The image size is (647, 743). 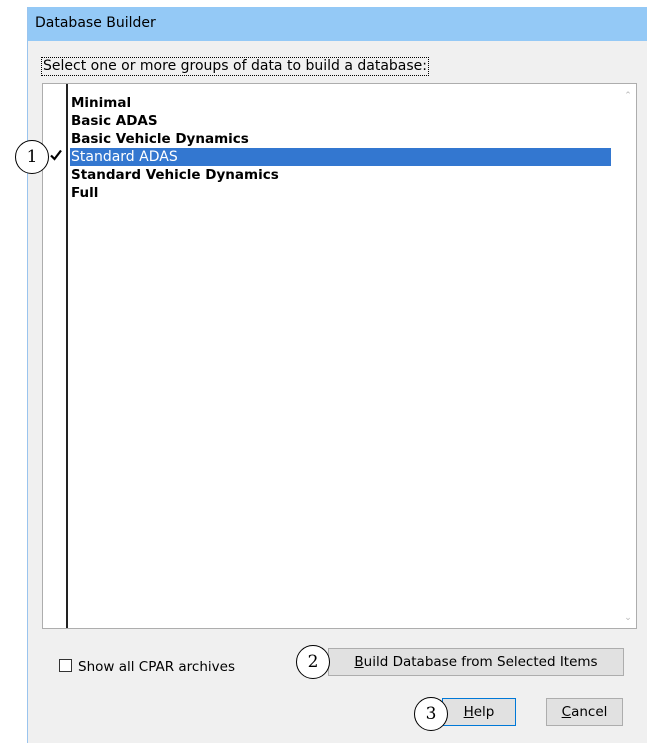 I want to click on list-item-full: Full, so click(x=84, y=193).